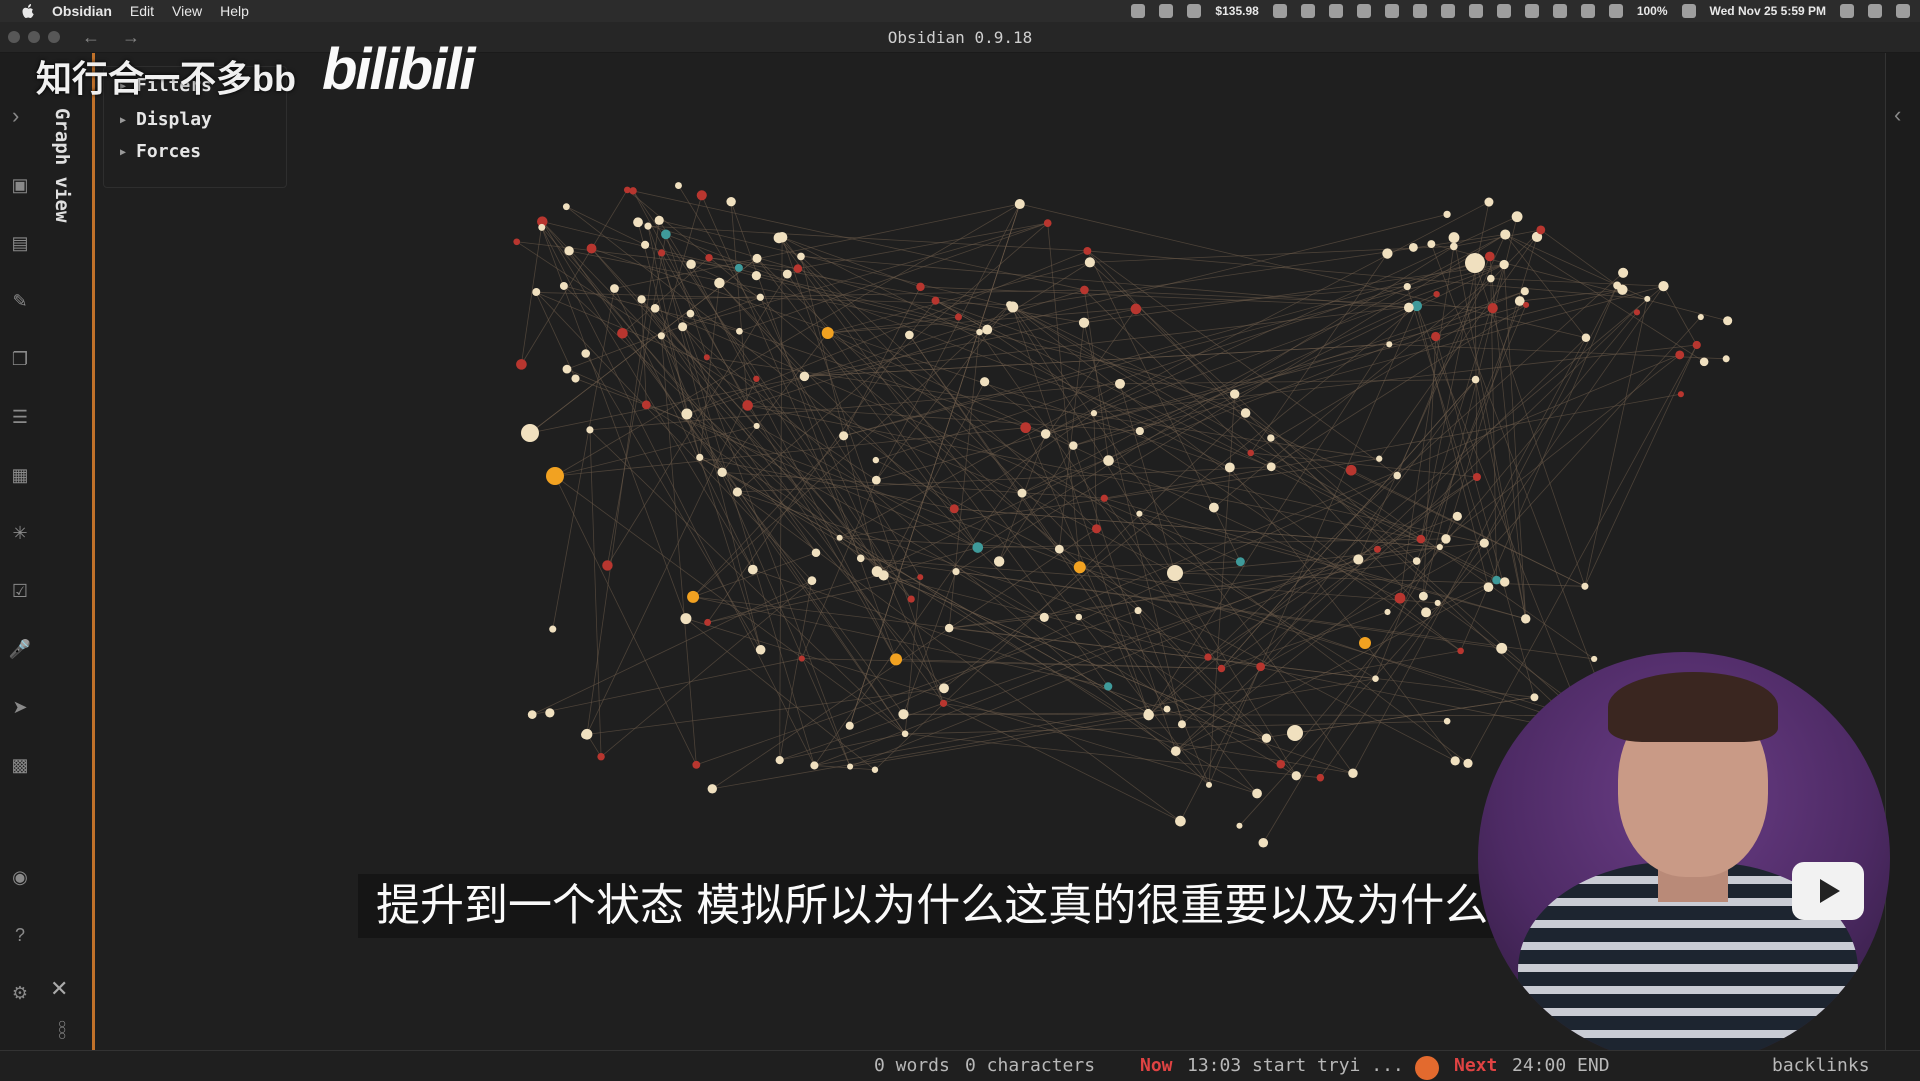 This screenshot has width=1920, height=1081. Describe the element at coordinates (34, 37) in the screenshot. I see `minimize-window-button` at that location.